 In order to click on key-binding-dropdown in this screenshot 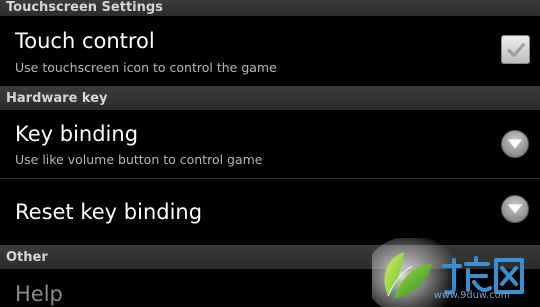, I will do `click(515, 144)`.